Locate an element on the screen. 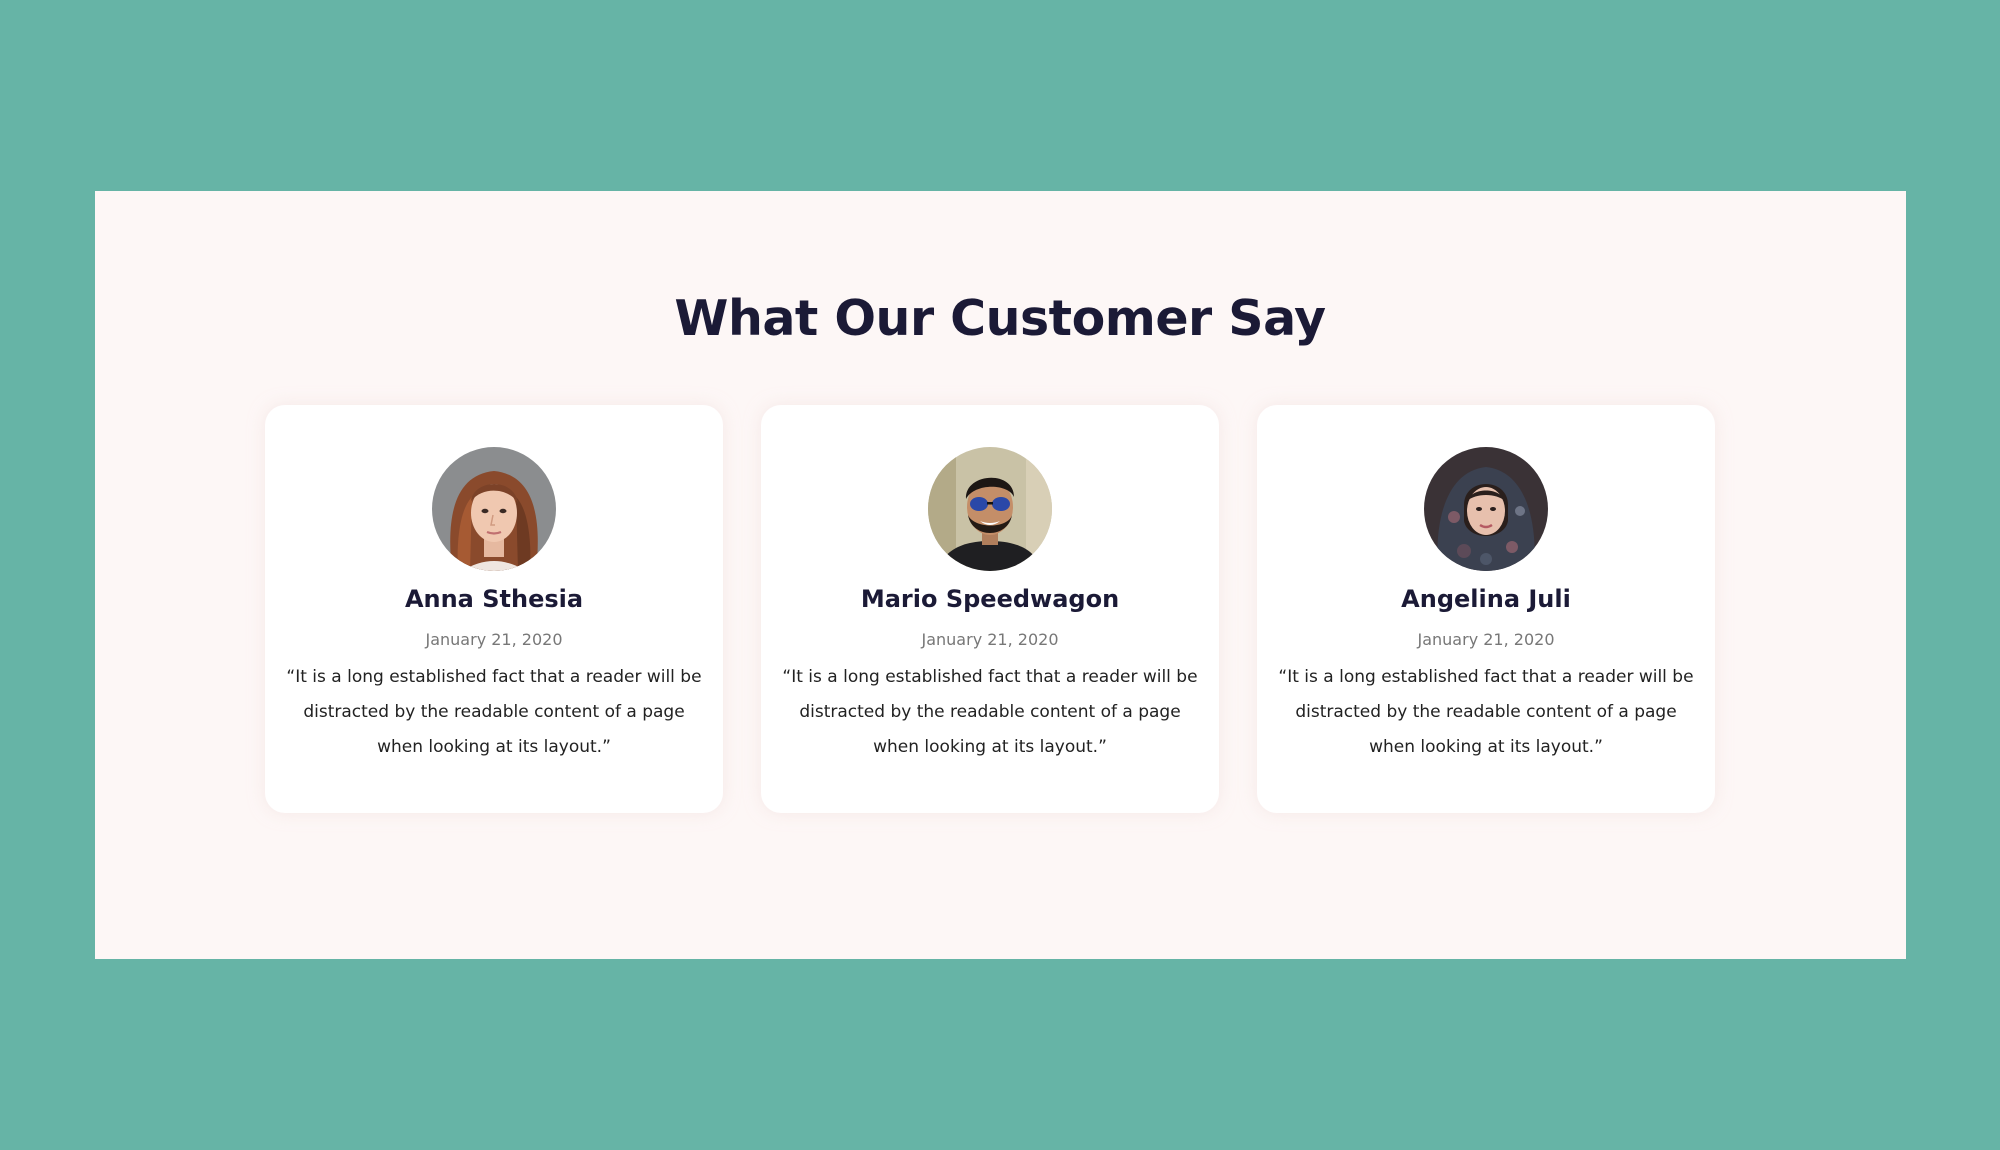 This screenshot has width=2000, height=1150. section-title: What Our Customer Say is located at coordinates (1000, 318).